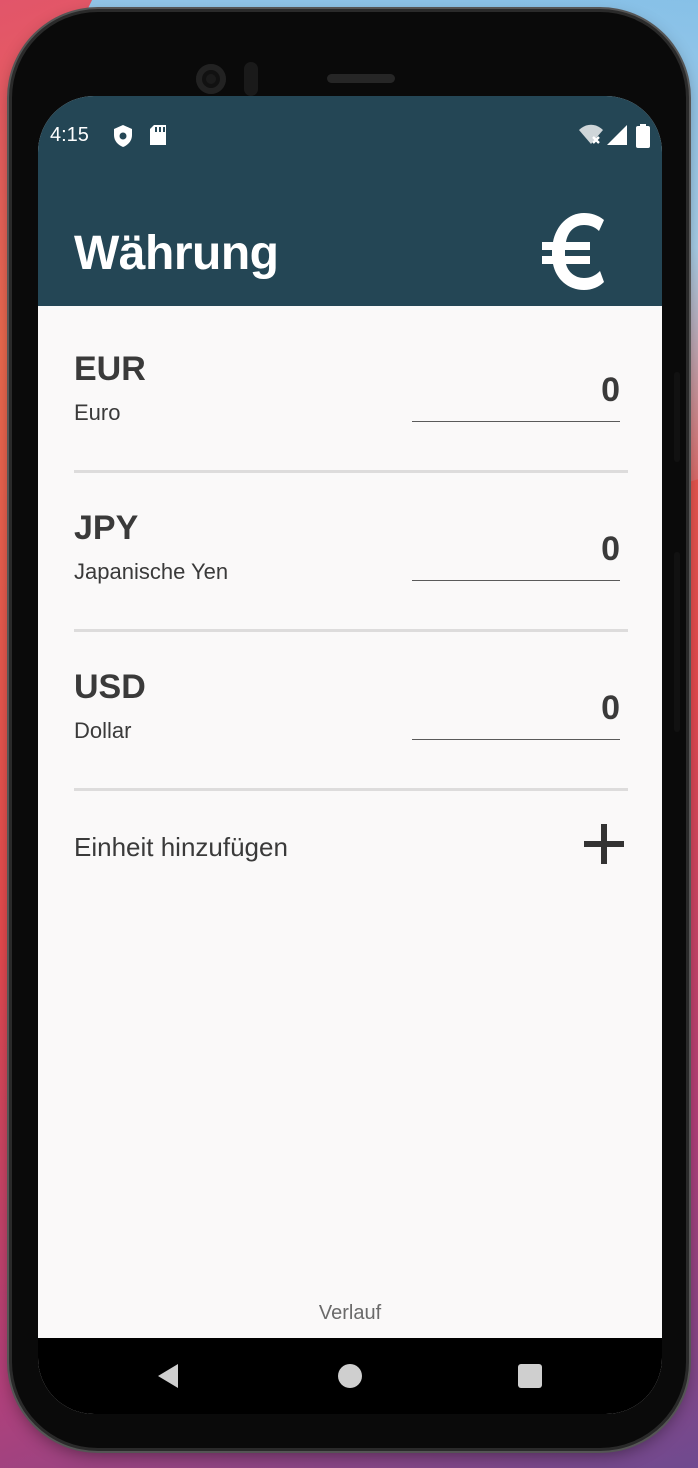 Image resolution: width=698 pixels, height=1468 pixels. I want to click on amount-input-eur: 0, so click(516, 391).